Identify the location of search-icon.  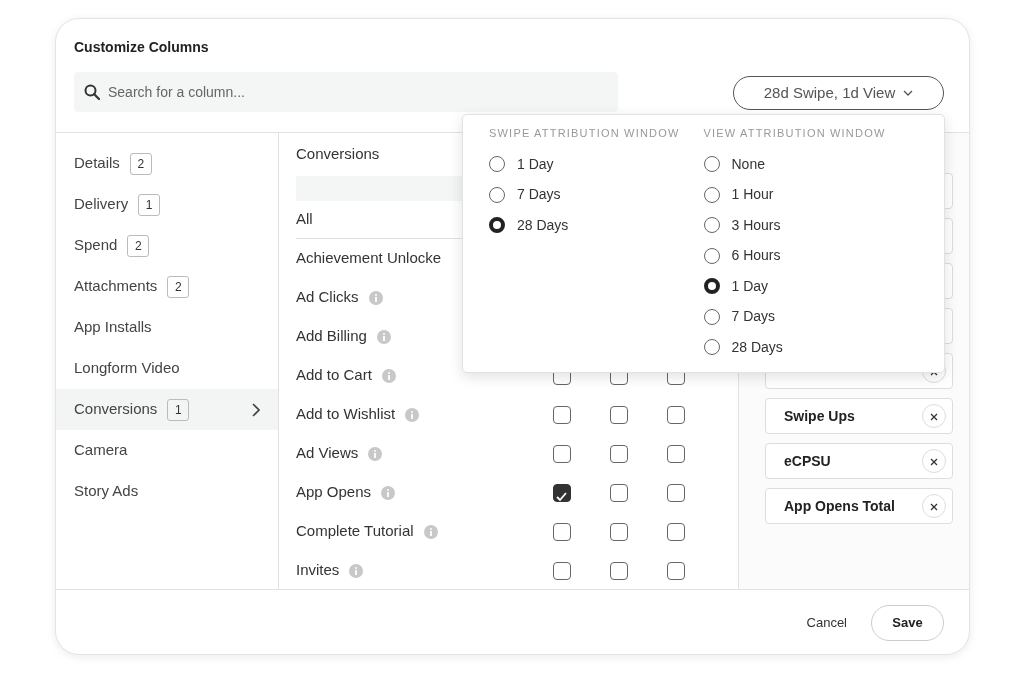
(92, 92).